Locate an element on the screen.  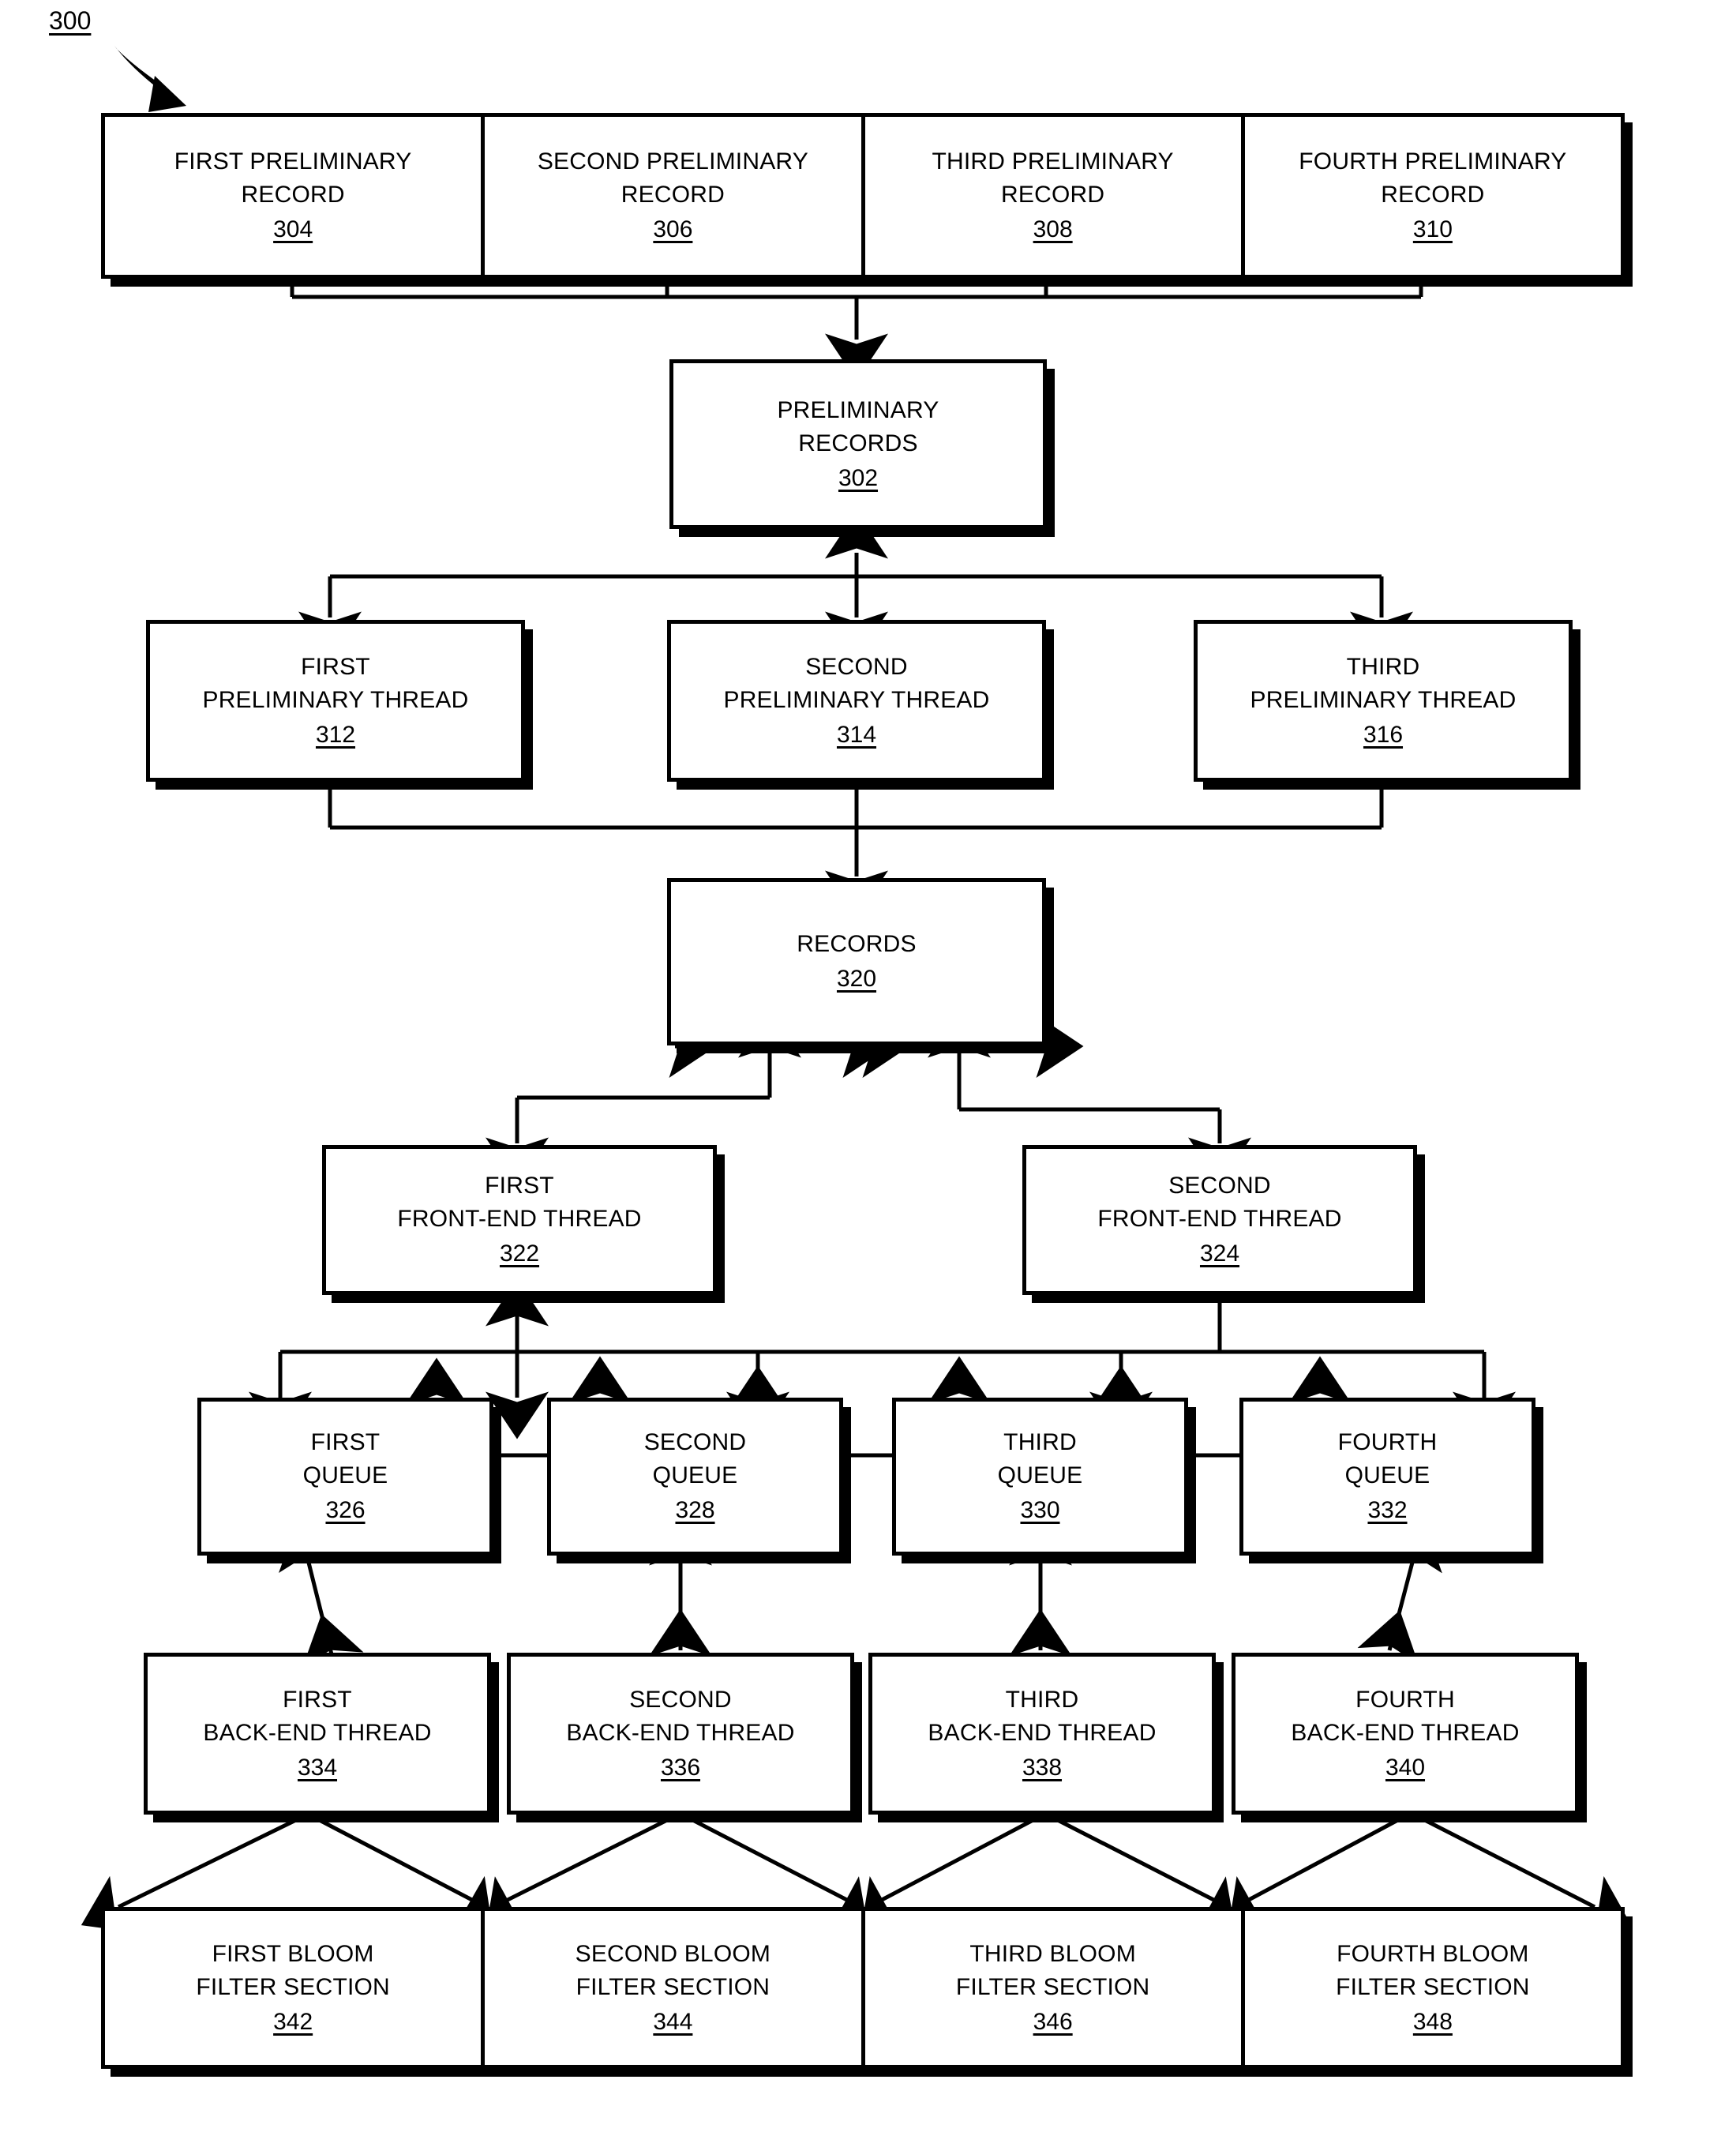
node-ref: 302 is located at coordinates (858, 478).